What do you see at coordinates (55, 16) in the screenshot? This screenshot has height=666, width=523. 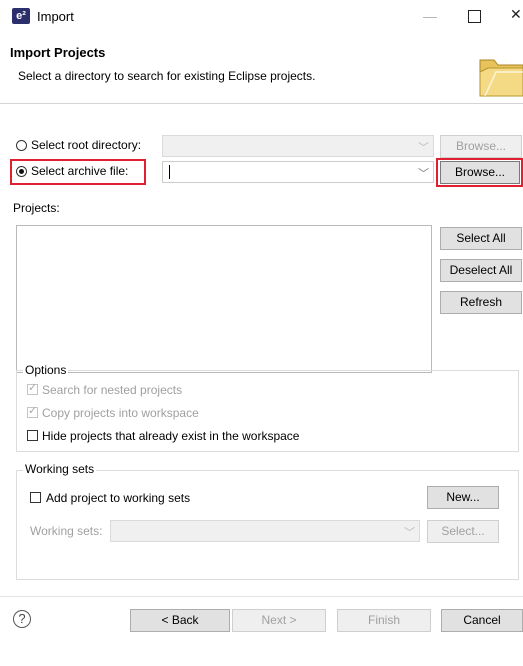 I see `window-title: Import` at bounding box center [55, 16].